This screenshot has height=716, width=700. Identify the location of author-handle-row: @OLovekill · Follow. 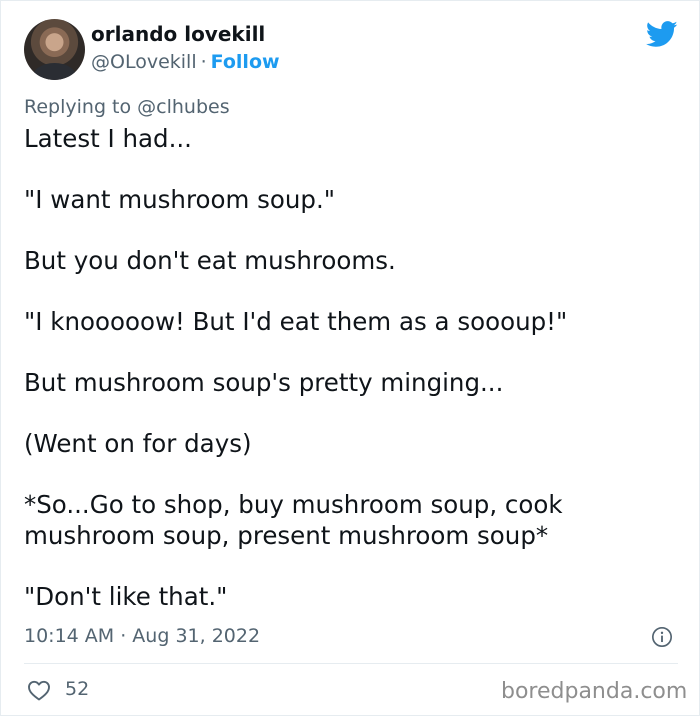
(185, 62).